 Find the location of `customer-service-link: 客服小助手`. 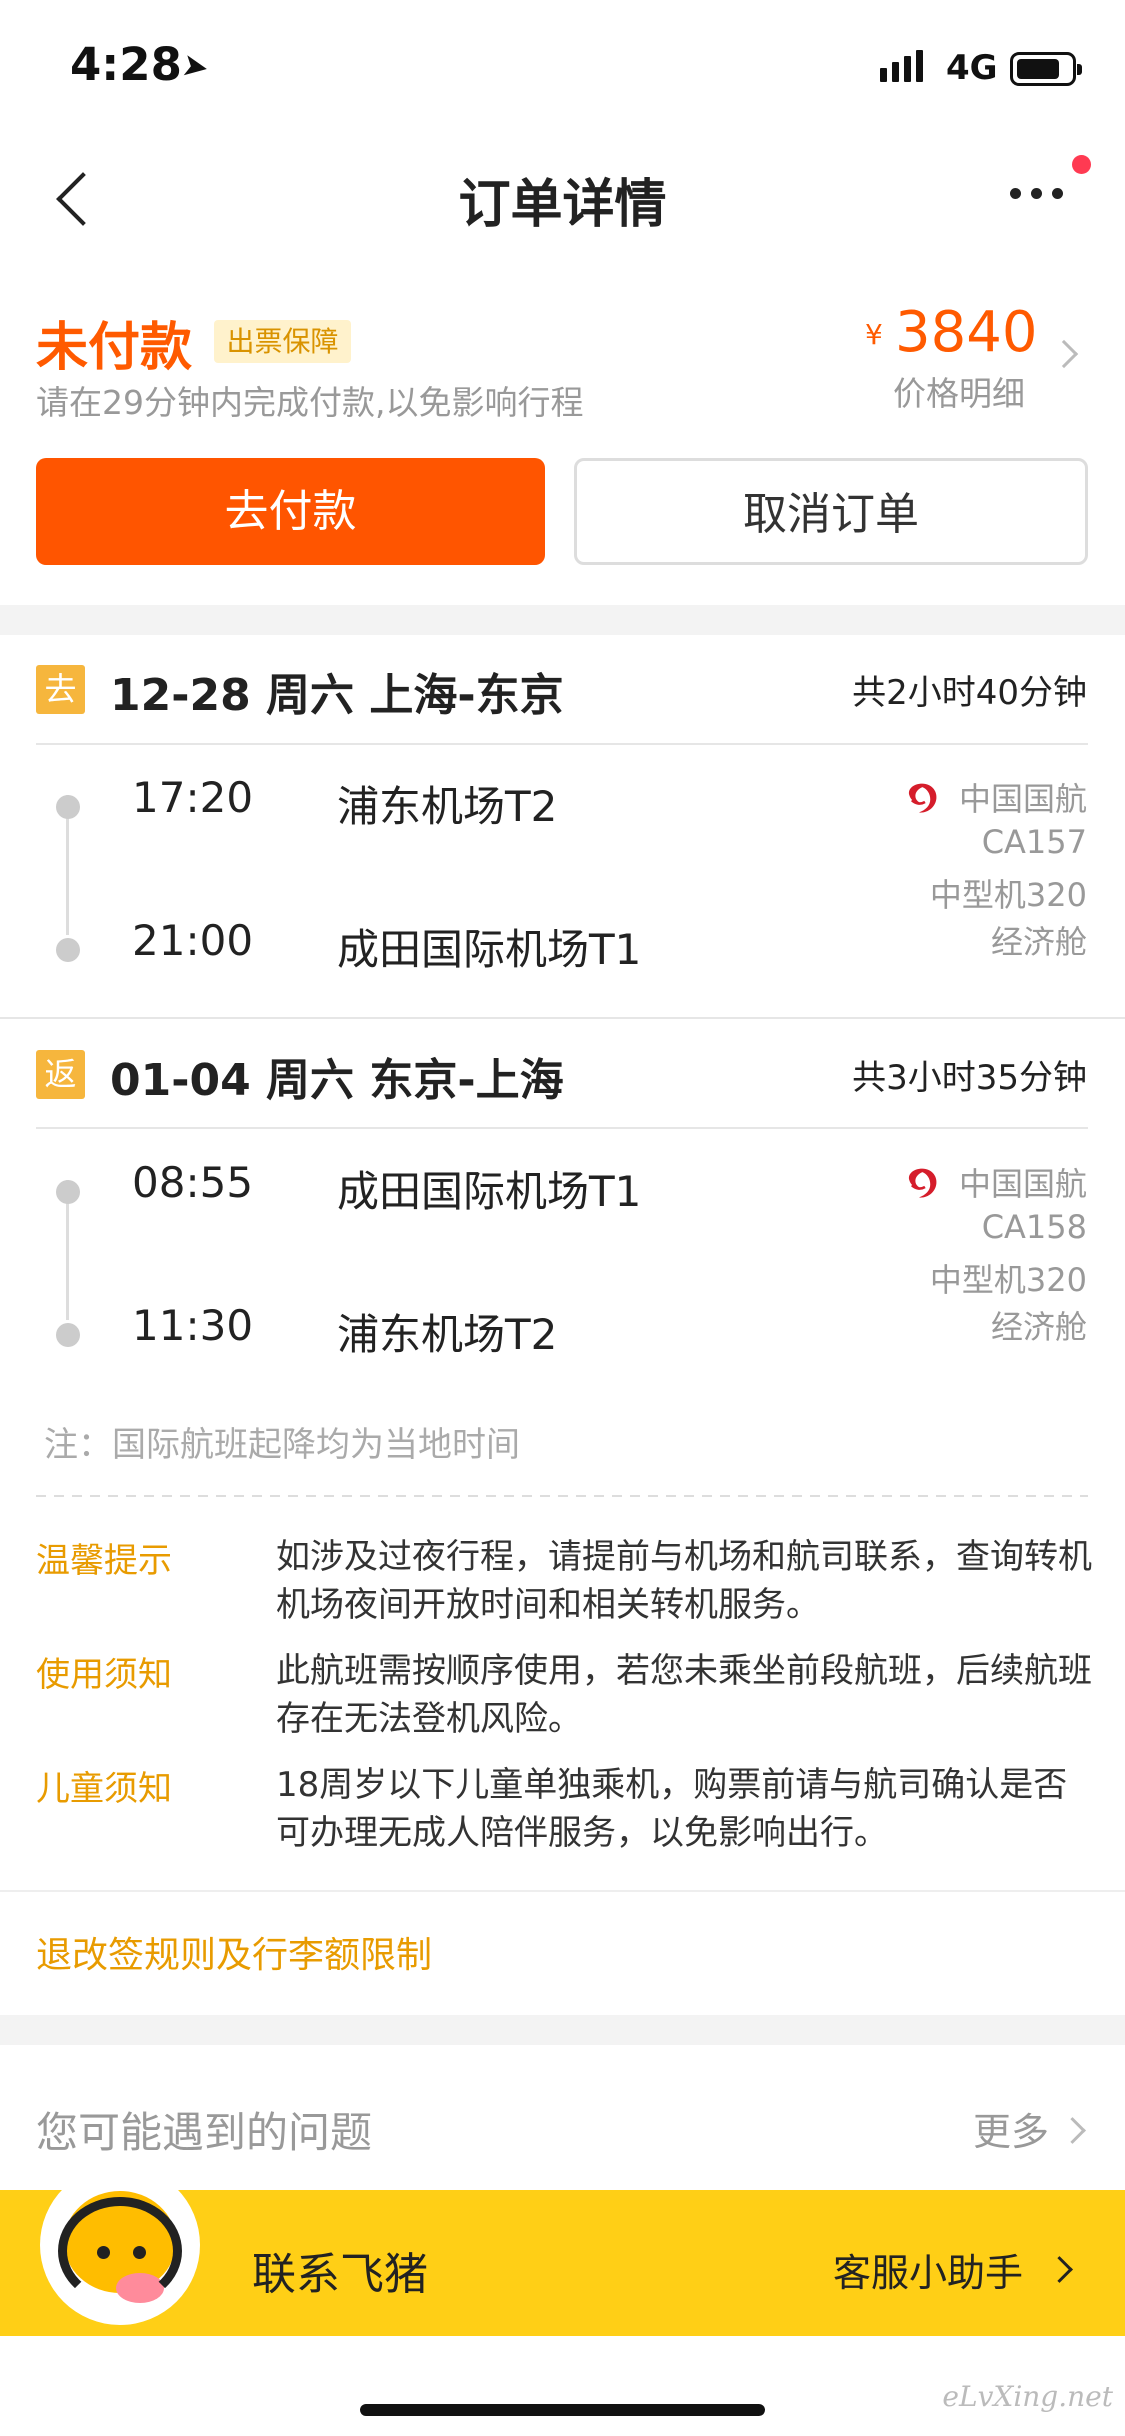

customer-service-link: 客服小助手 is located at coordinates (928, 2269).